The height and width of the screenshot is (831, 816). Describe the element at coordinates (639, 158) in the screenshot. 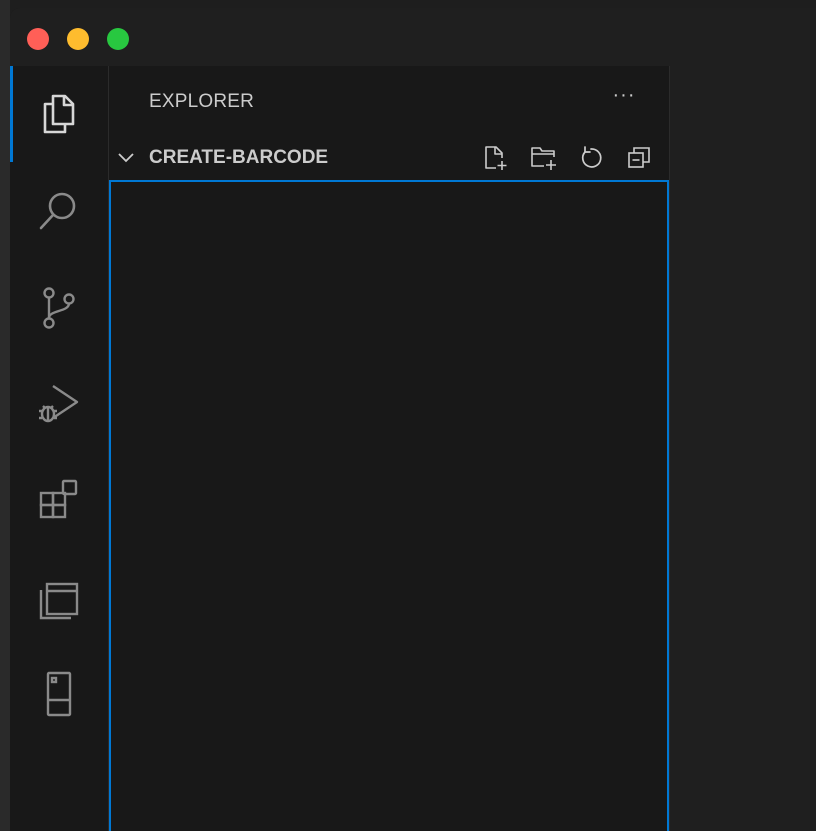

I see `collapse-all-icon` at that location.